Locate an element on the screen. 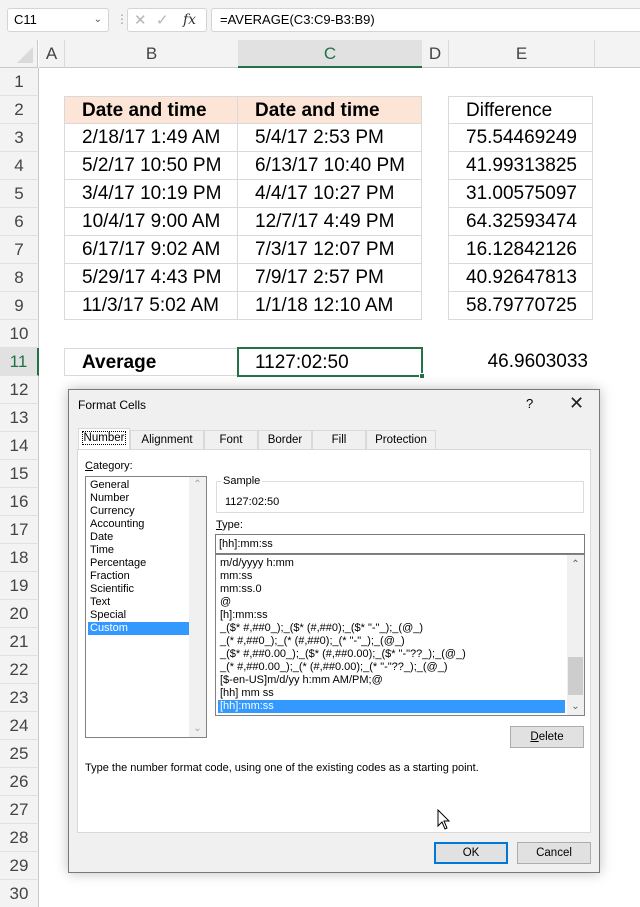 This screenshot has width=640, height=907. end-datetime-cell: 12/7/17 4:49 PM is located at coordinates (330, 222).